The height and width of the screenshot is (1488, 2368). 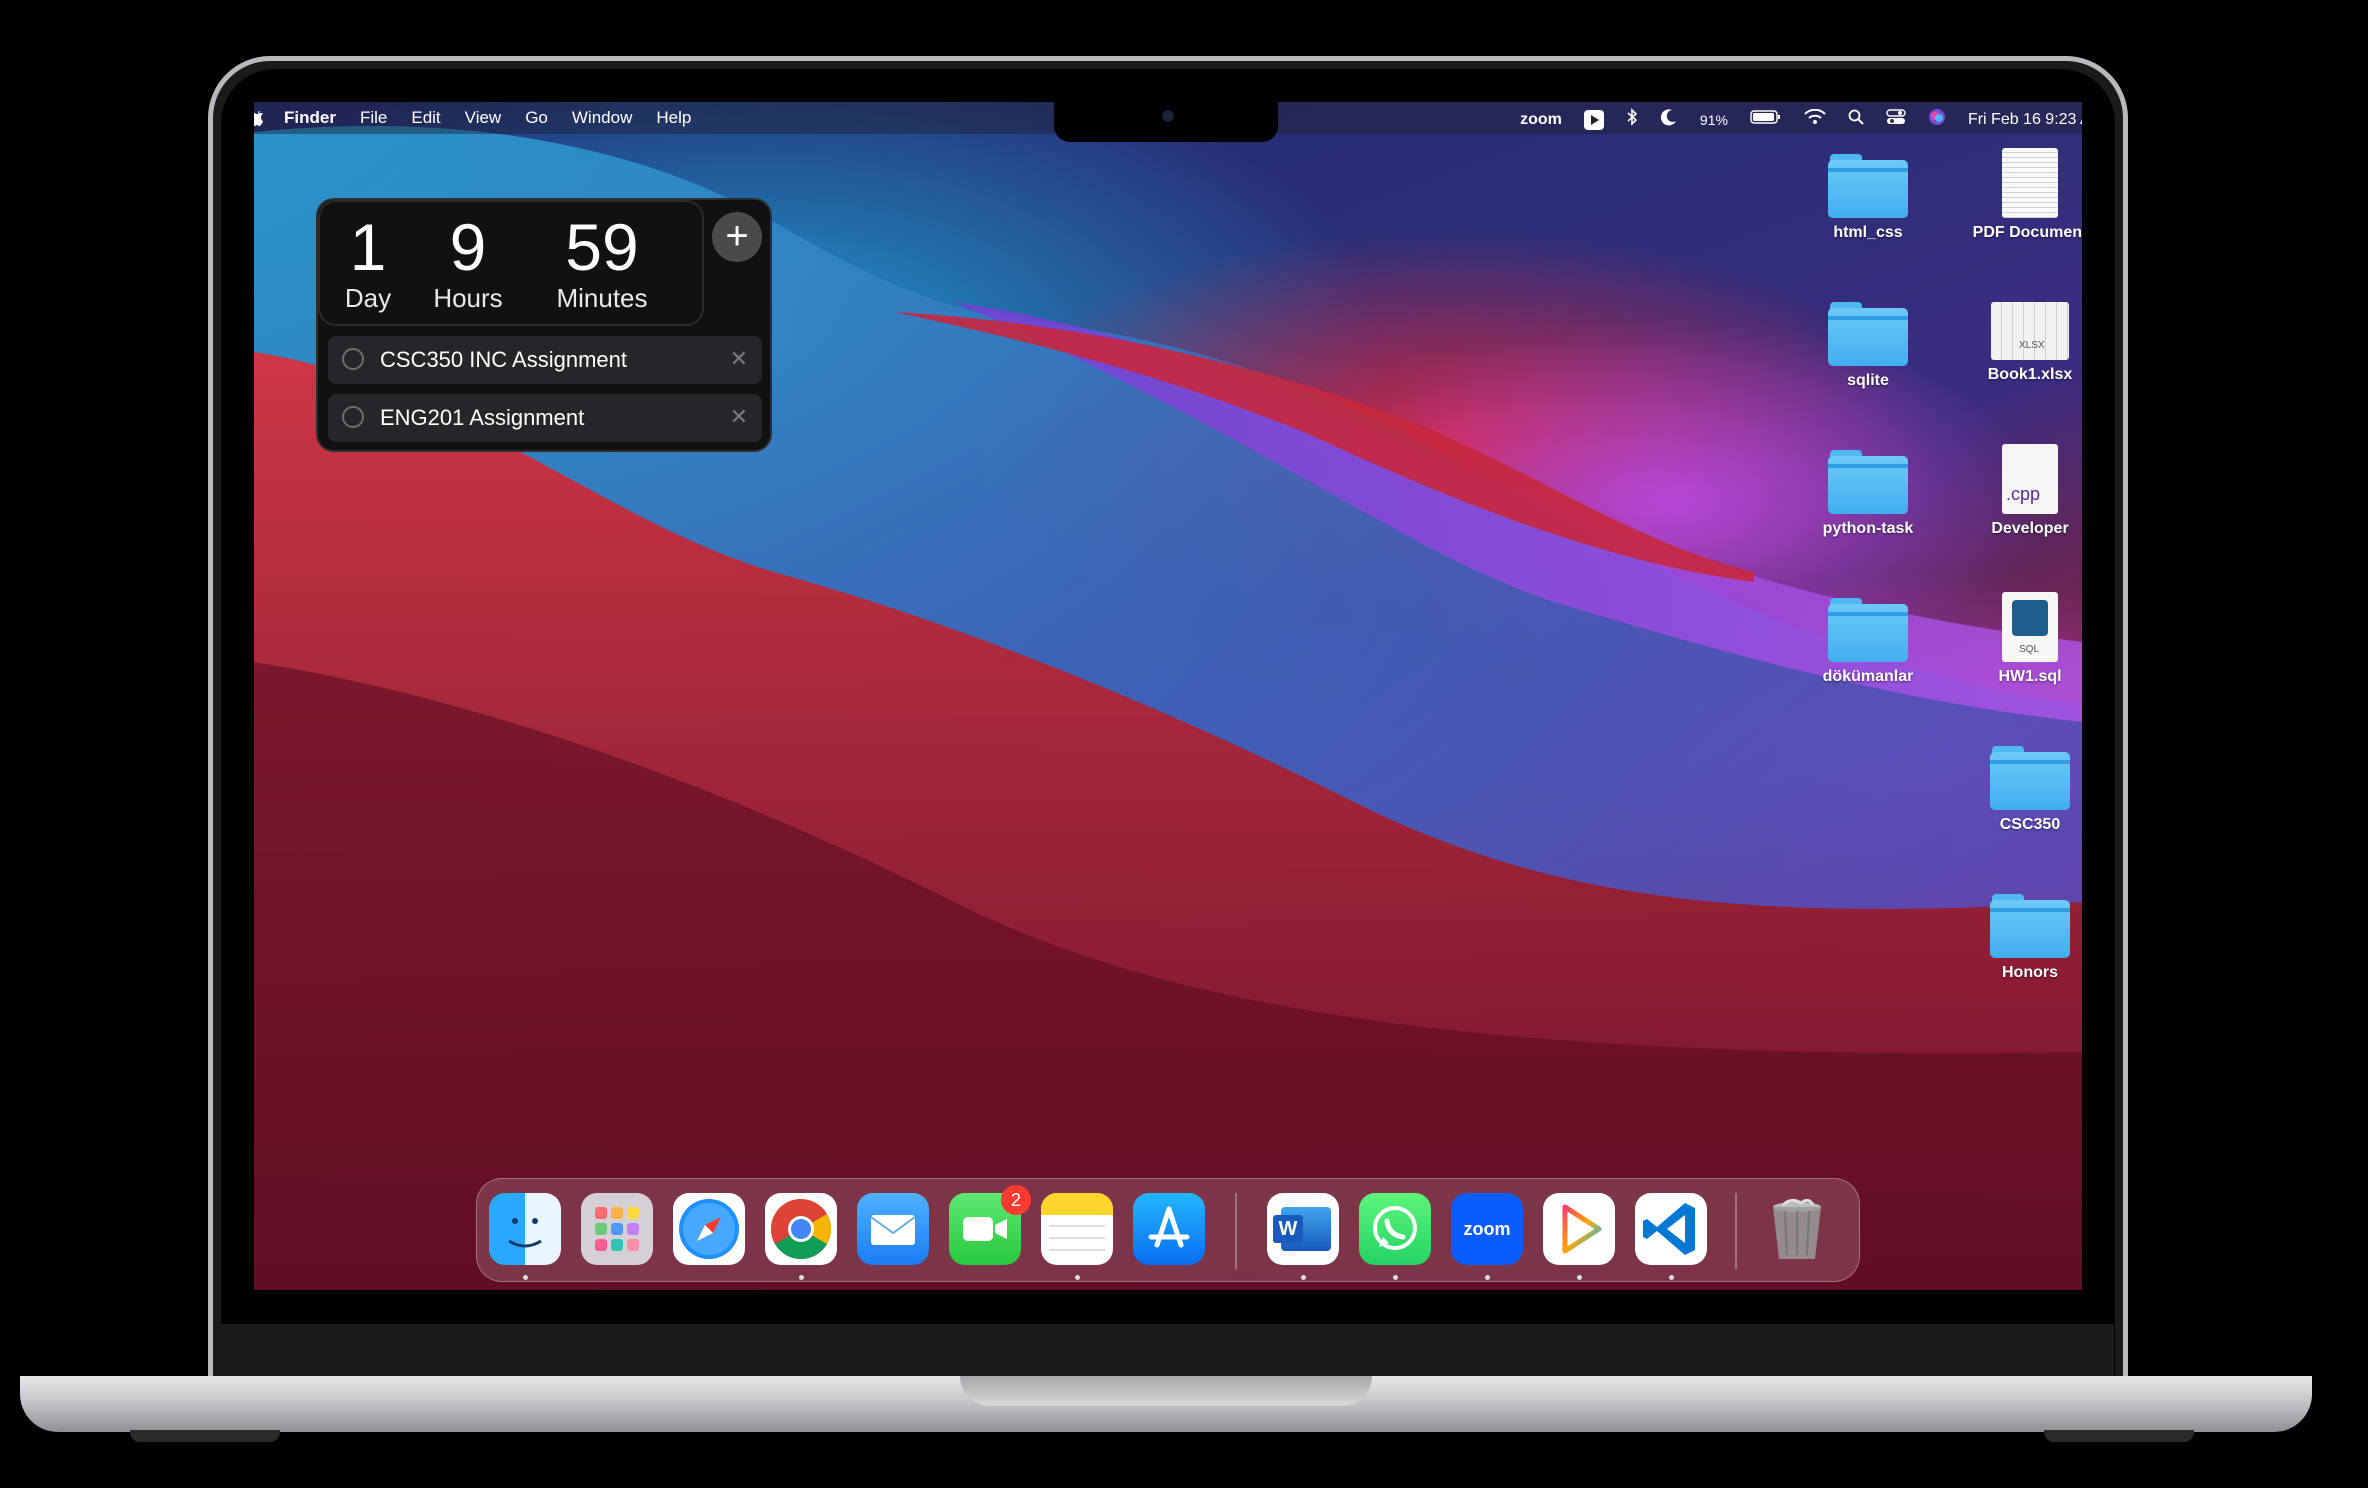 I want to click on dock-player-icon, so click(x=1579, y=1229).